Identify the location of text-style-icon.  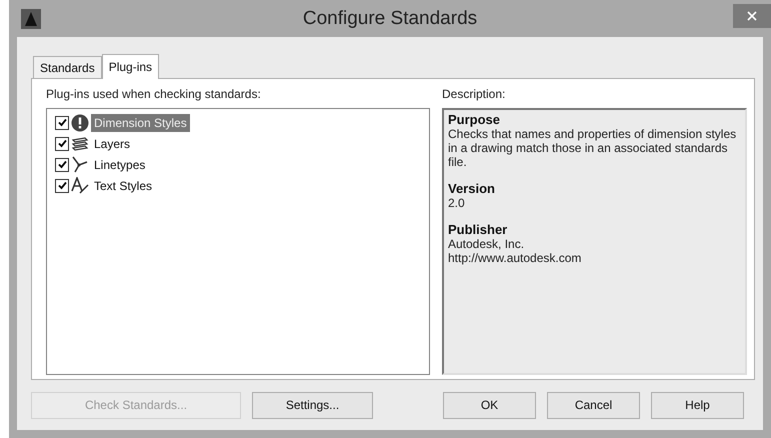
(80, 185).